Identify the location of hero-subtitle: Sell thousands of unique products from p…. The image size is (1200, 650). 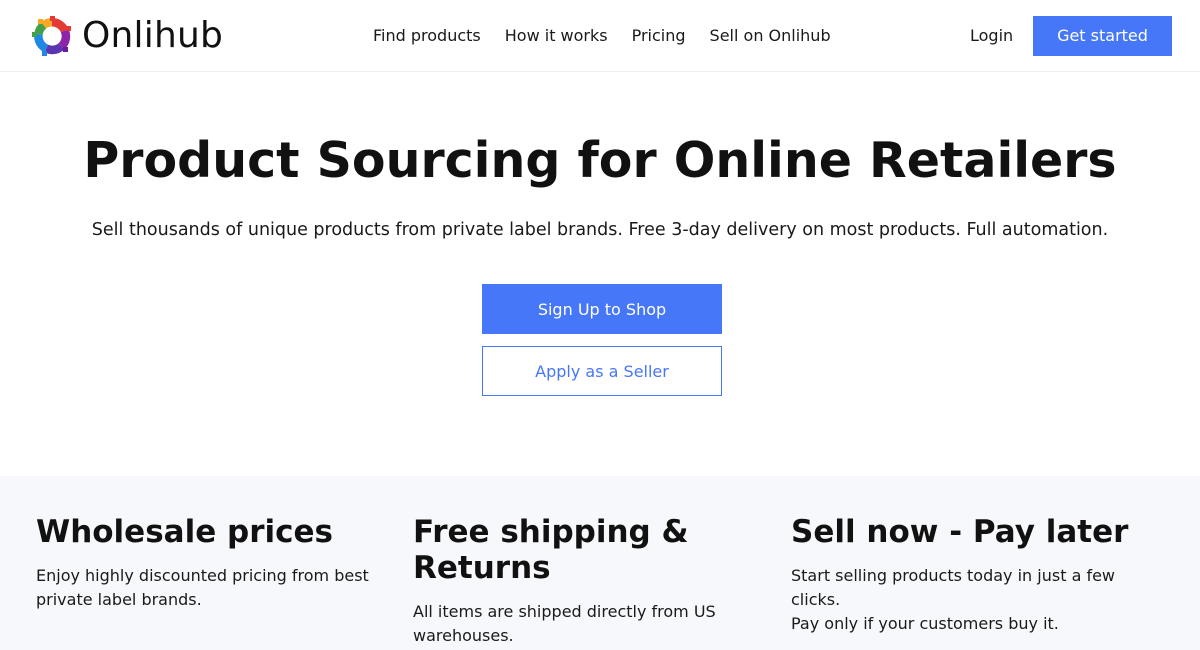
(600, 230).